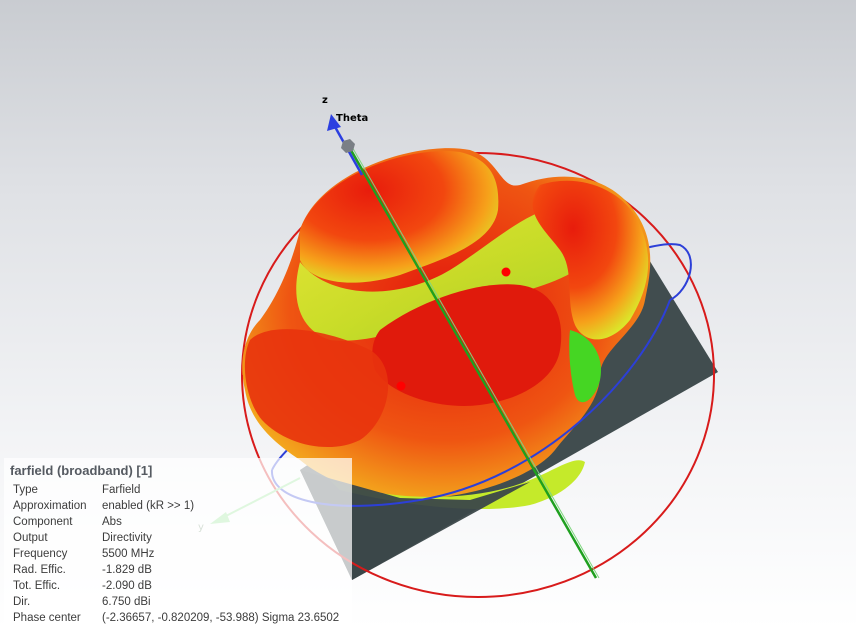 This screenshot has width=856, height=629. What do you see at coordinates (148, 506) in the screenshot?
I see `info-value: enabled (kR >> 1)` at bounding box center [148, 506].